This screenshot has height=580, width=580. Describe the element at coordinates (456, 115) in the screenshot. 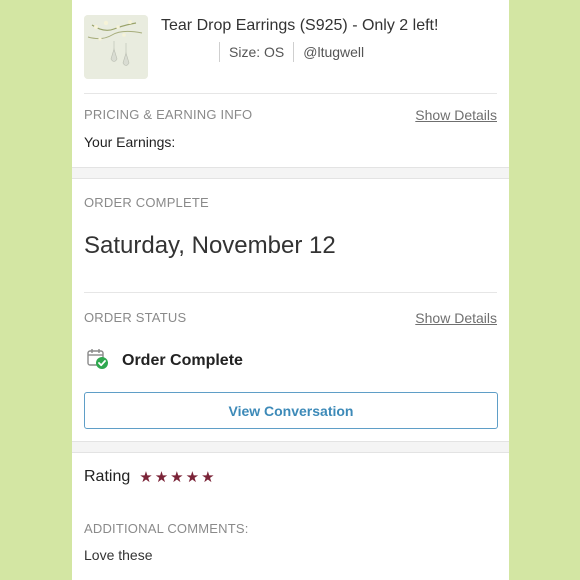

I see `pricing-show-details-link: Show Details` at that location.